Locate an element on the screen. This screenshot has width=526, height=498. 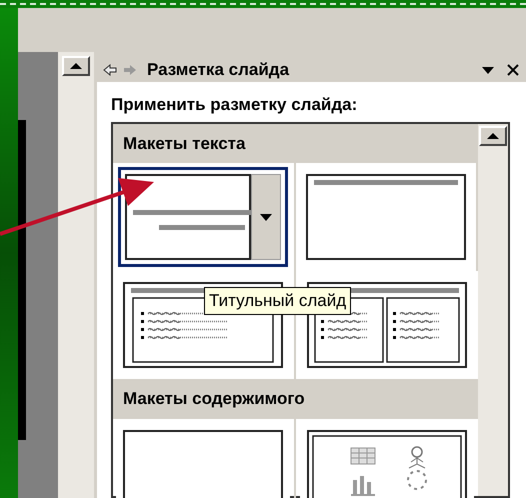
pane-title: Разметка слайда is located at coordinates (218, 70).